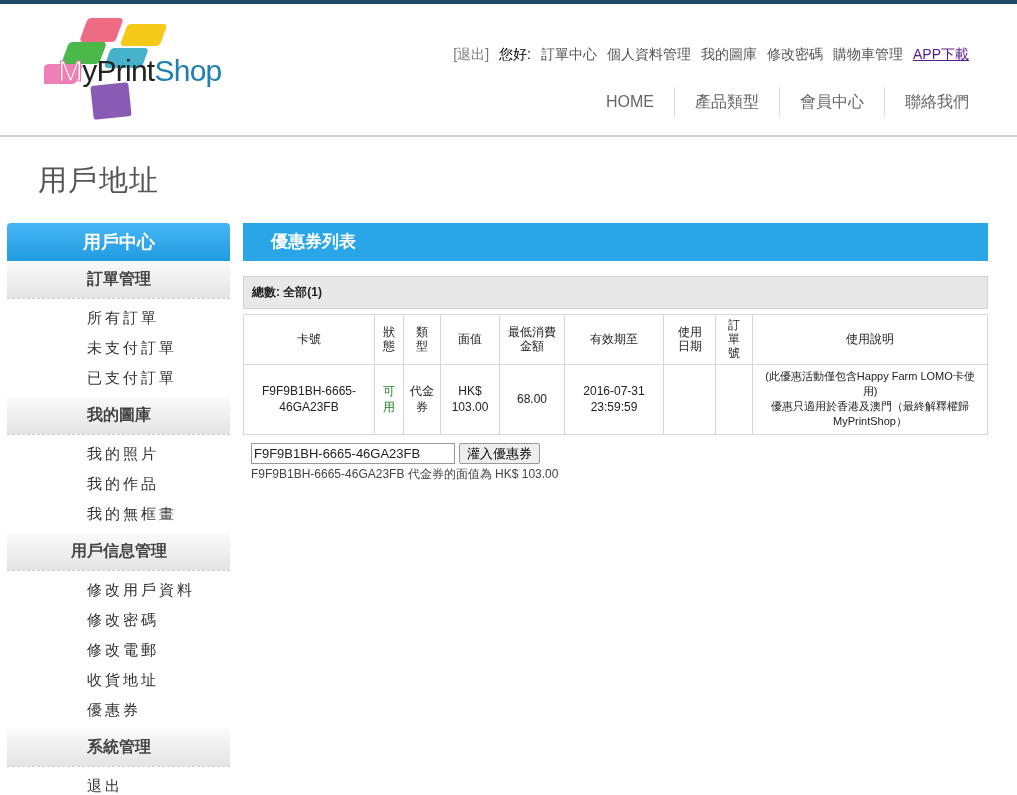  What do you see at coordinates (118, 679) in the screenshot?
I see `sidebar-item: 收貨地址` at bounding box center [118, 679].